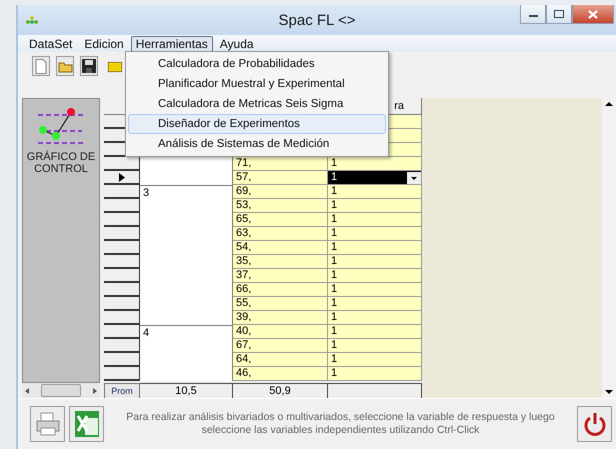 This screenshot has height=449, width=616. I want to click on spreadsheet-icon, so click(87, 424).